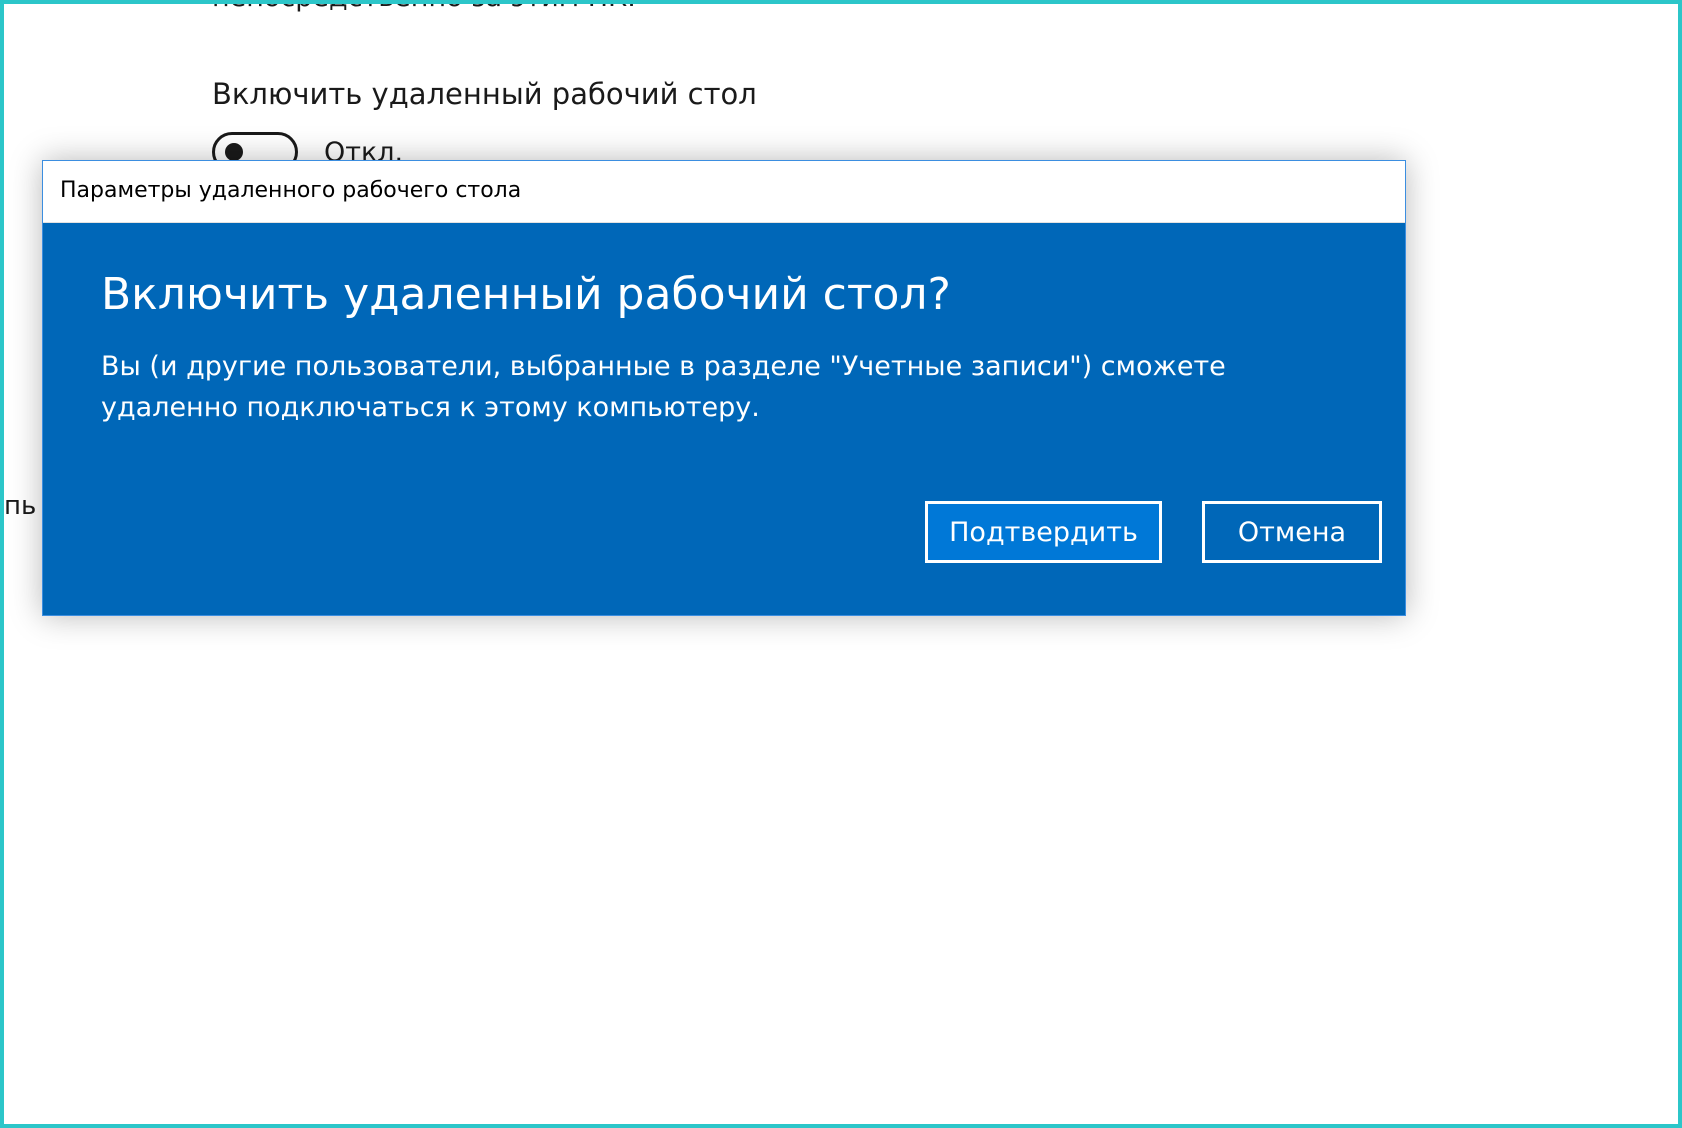 This screenshot has width=1682, height=1128. I want to click on toggle-knob, so click(234, 152).